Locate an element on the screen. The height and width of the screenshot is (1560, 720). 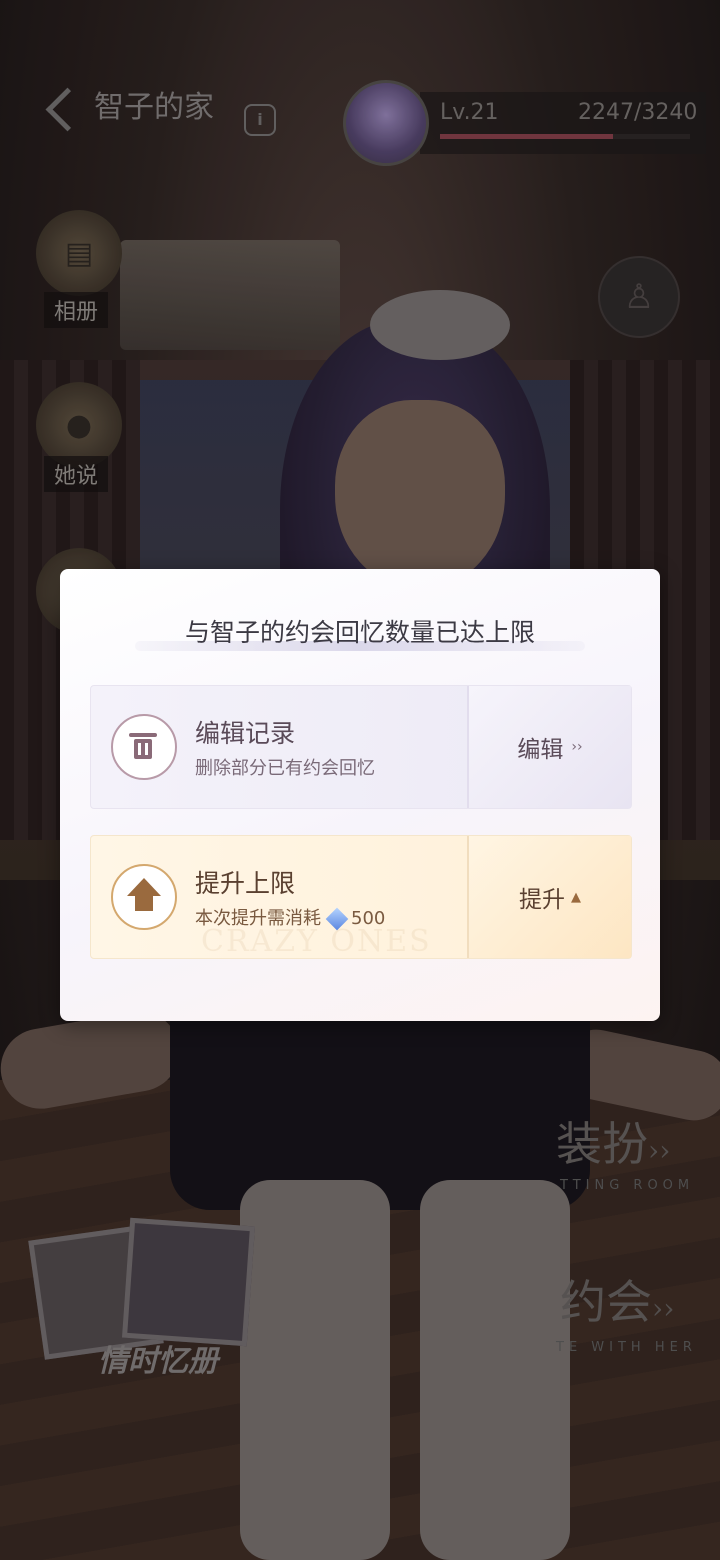
edit-button-label: 编辑 is located at coordinates (540, 750).